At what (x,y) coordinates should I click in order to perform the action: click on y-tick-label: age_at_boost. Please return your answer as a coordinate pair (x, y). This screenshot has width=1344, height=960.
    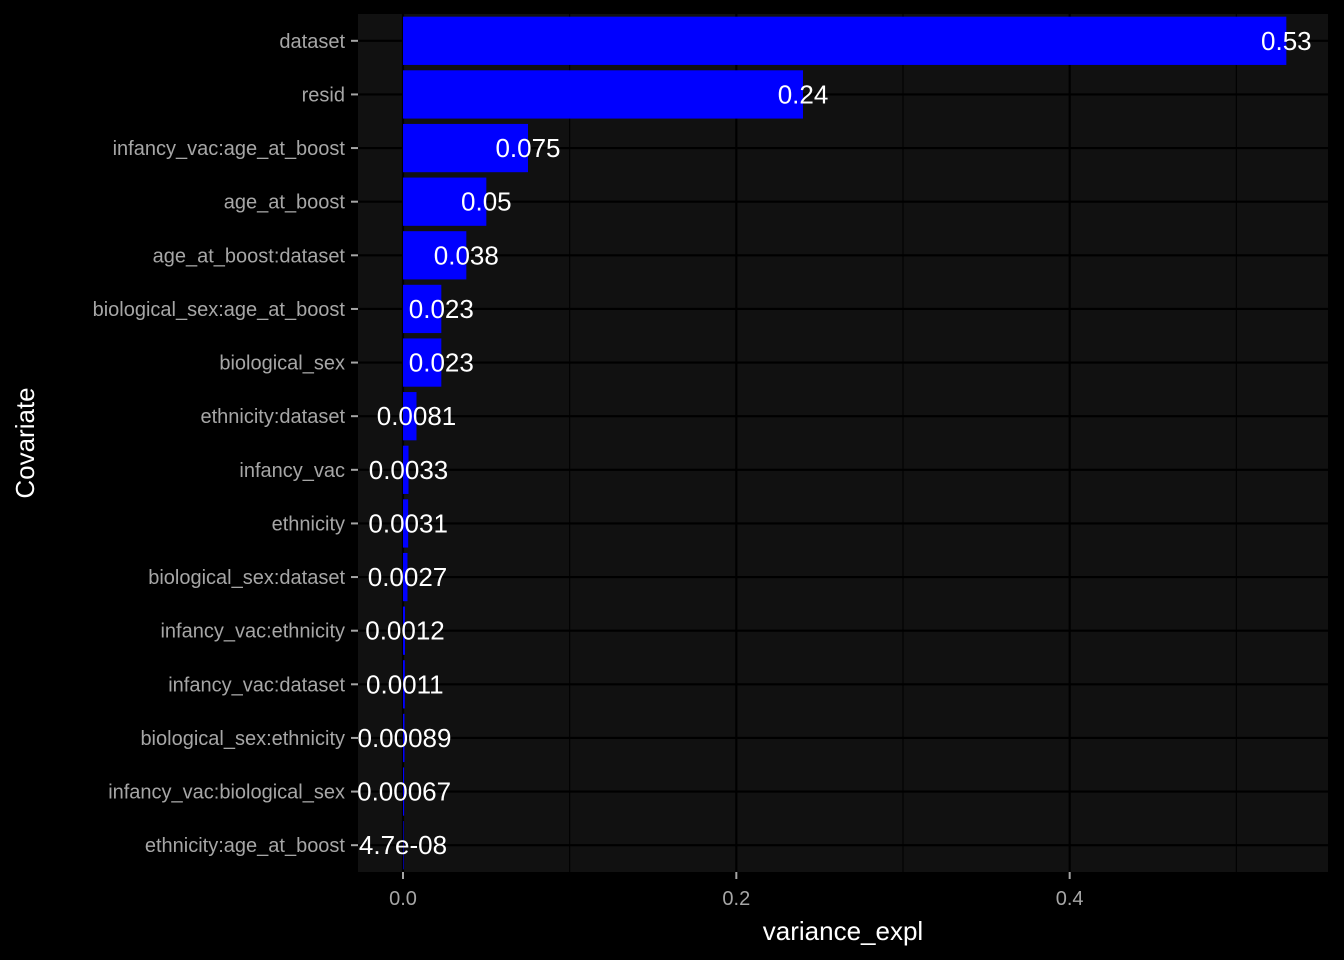
    Looking at the image, I should click on (285, 203).